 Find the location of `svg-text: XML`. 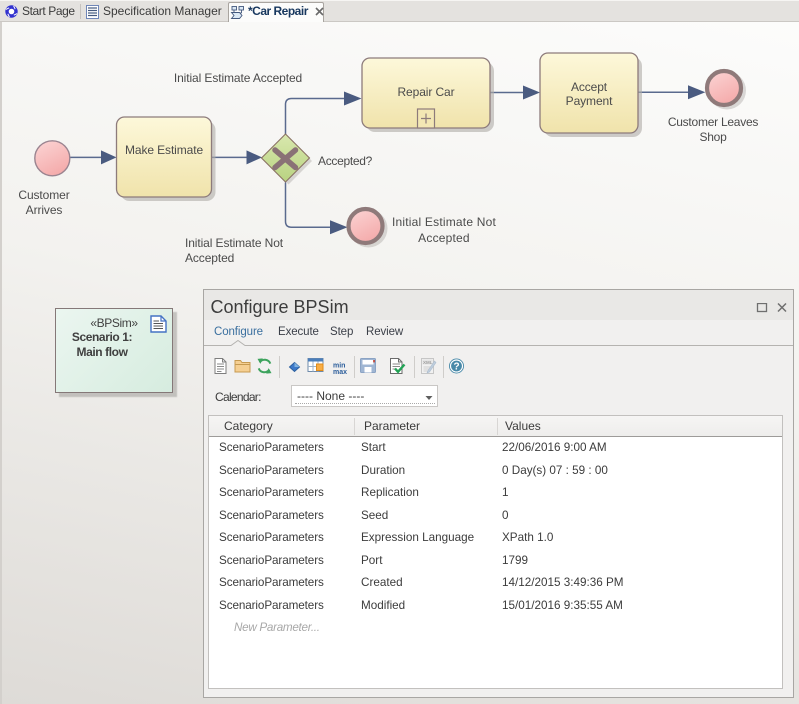

svg-text: XML is located at coordinates (428, 362).